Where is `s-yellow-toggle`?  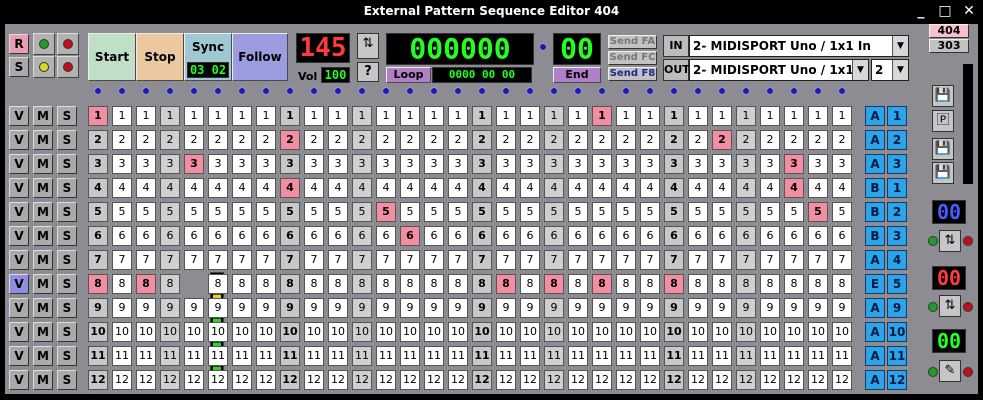 s-yellow-toggle is located at coordinates (44, 67).